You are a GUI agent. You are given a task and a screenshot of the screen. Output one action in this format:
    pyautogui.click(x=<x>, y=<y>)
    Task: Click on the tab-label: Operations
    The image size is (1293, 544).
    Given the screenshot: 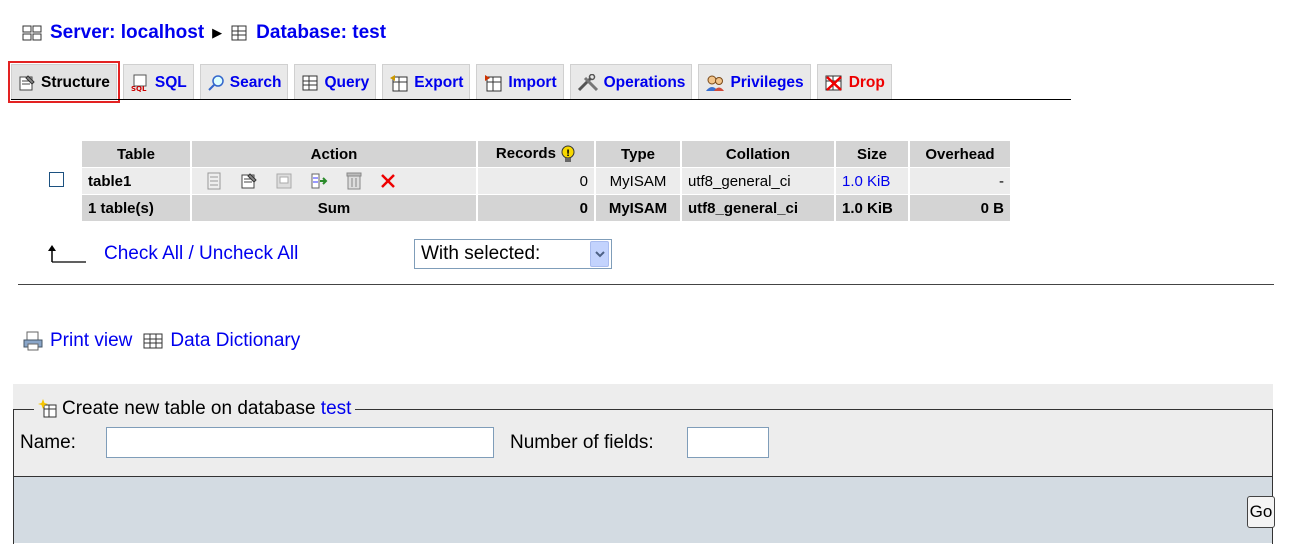 What is the action you would take?
    pyautogui.click(x=644, y=82)
    